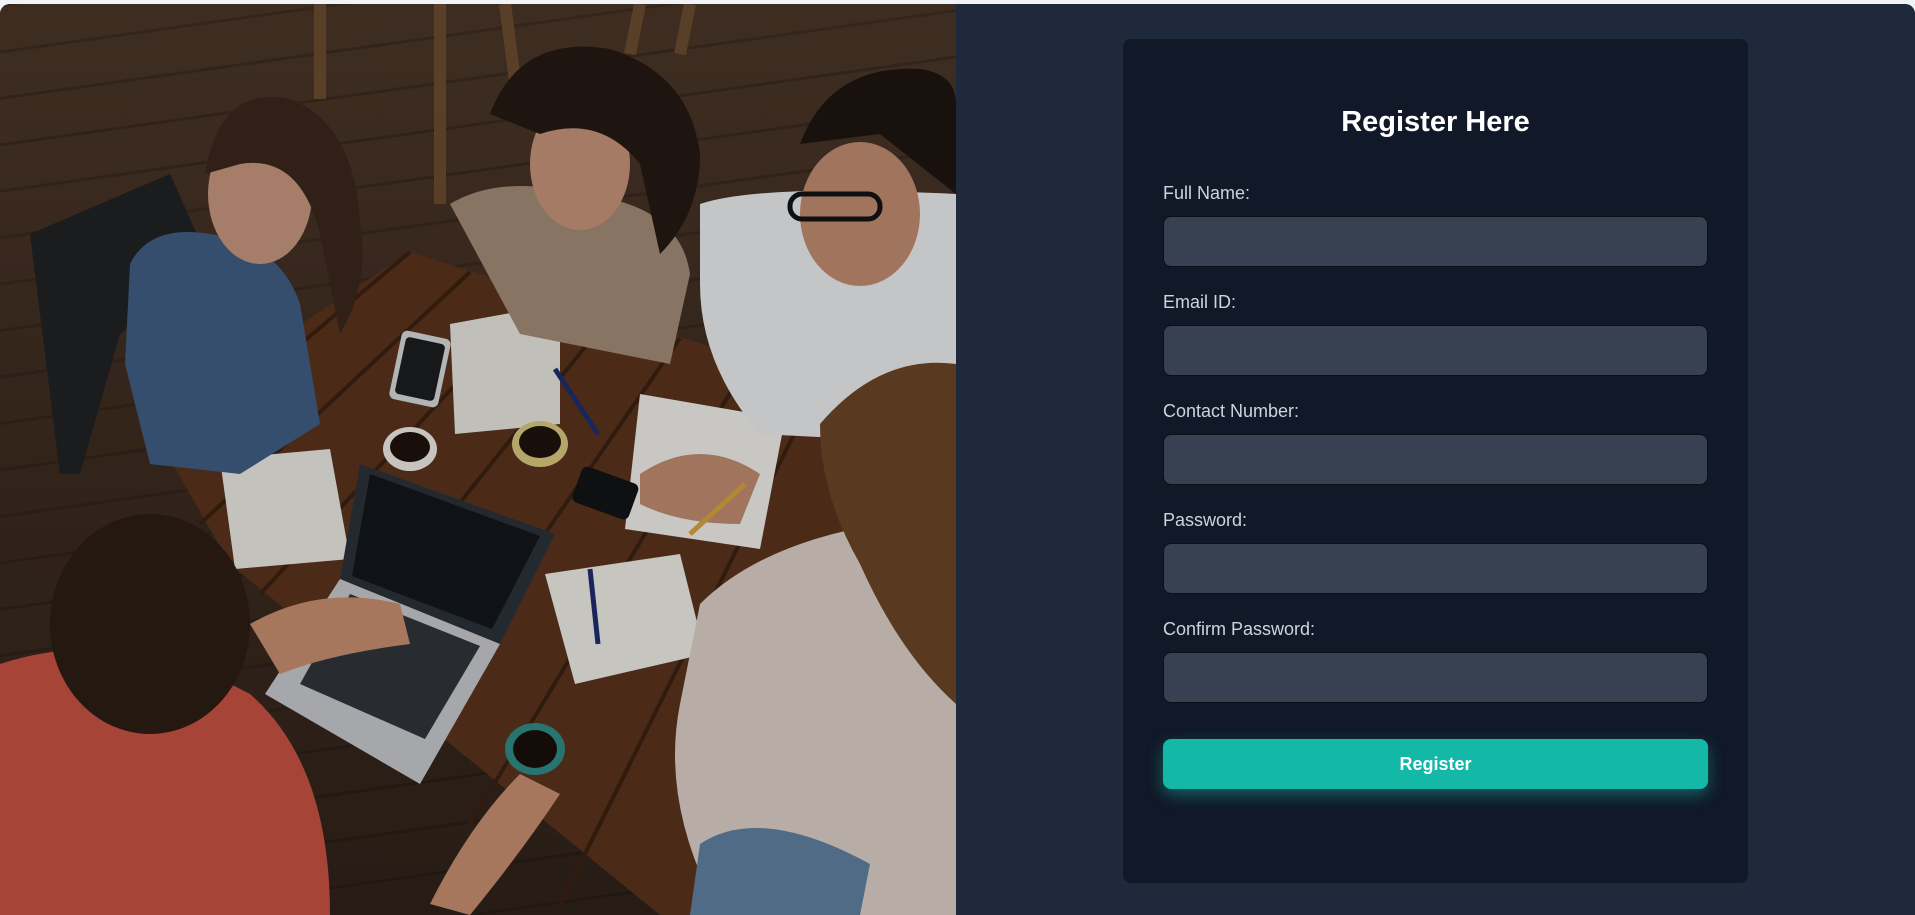  Describe the element at coordinates (1205, 520) in the screenshot. I see `password-label: Password:` at that location.